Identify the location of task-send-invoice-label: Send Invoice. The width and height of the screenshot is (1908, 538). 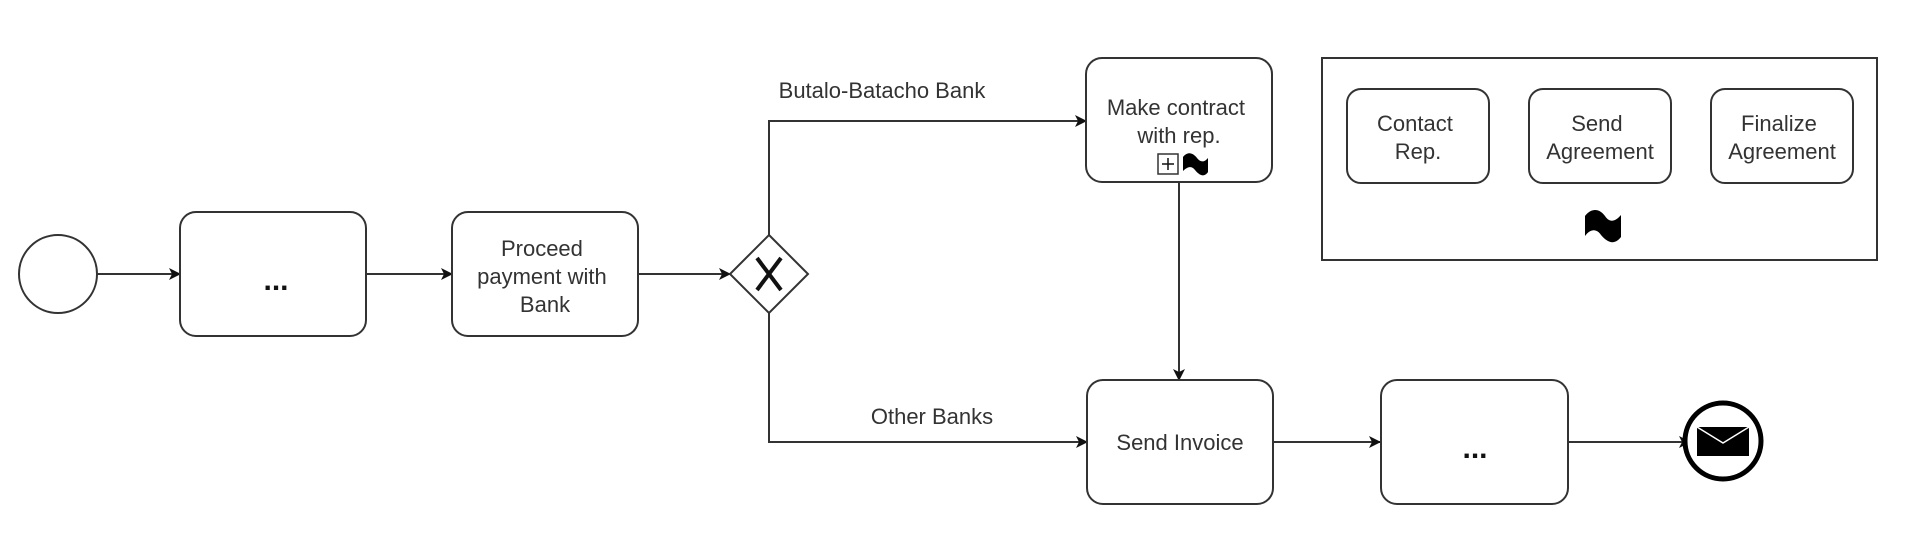
(1179, 442).